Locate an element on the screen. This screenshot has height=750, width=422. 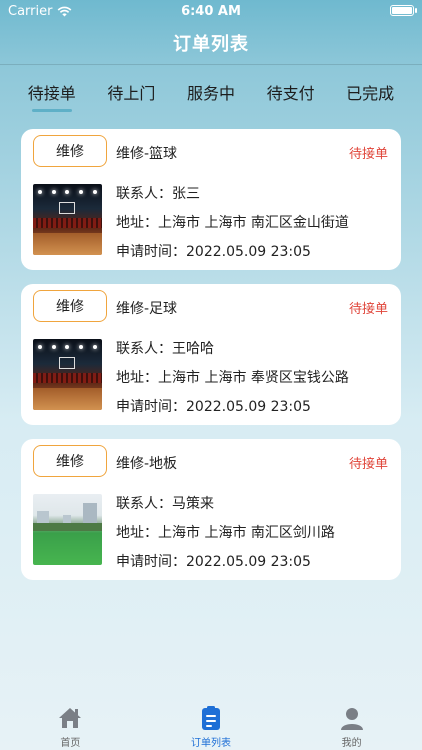
order-title: 维修-篮球 is located at coordinates (147, 154).